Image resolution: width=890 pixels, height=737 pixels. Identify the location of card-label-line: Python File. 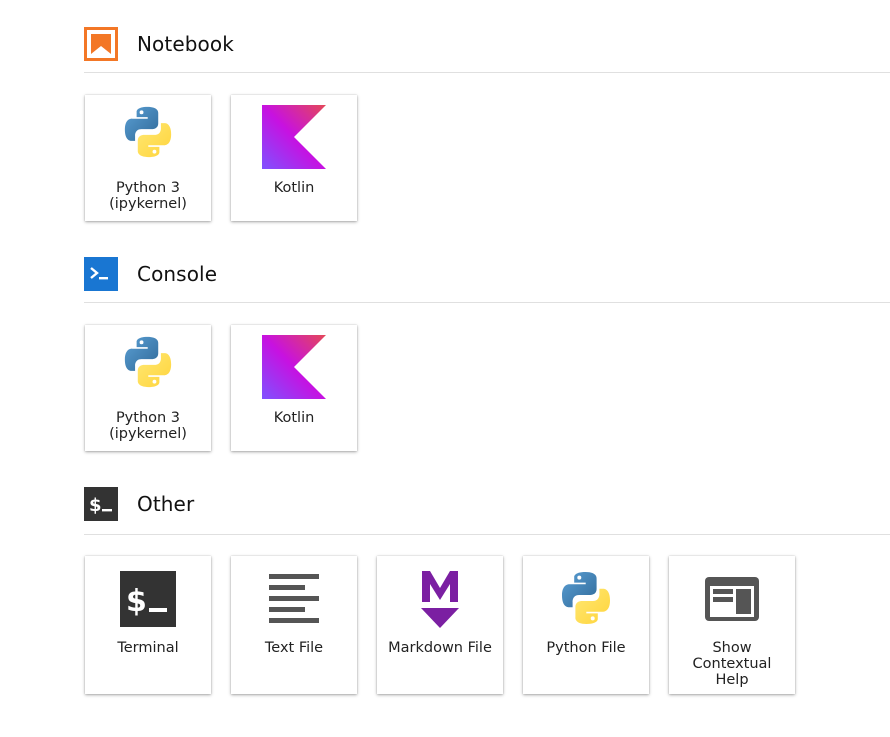
(586, 648).